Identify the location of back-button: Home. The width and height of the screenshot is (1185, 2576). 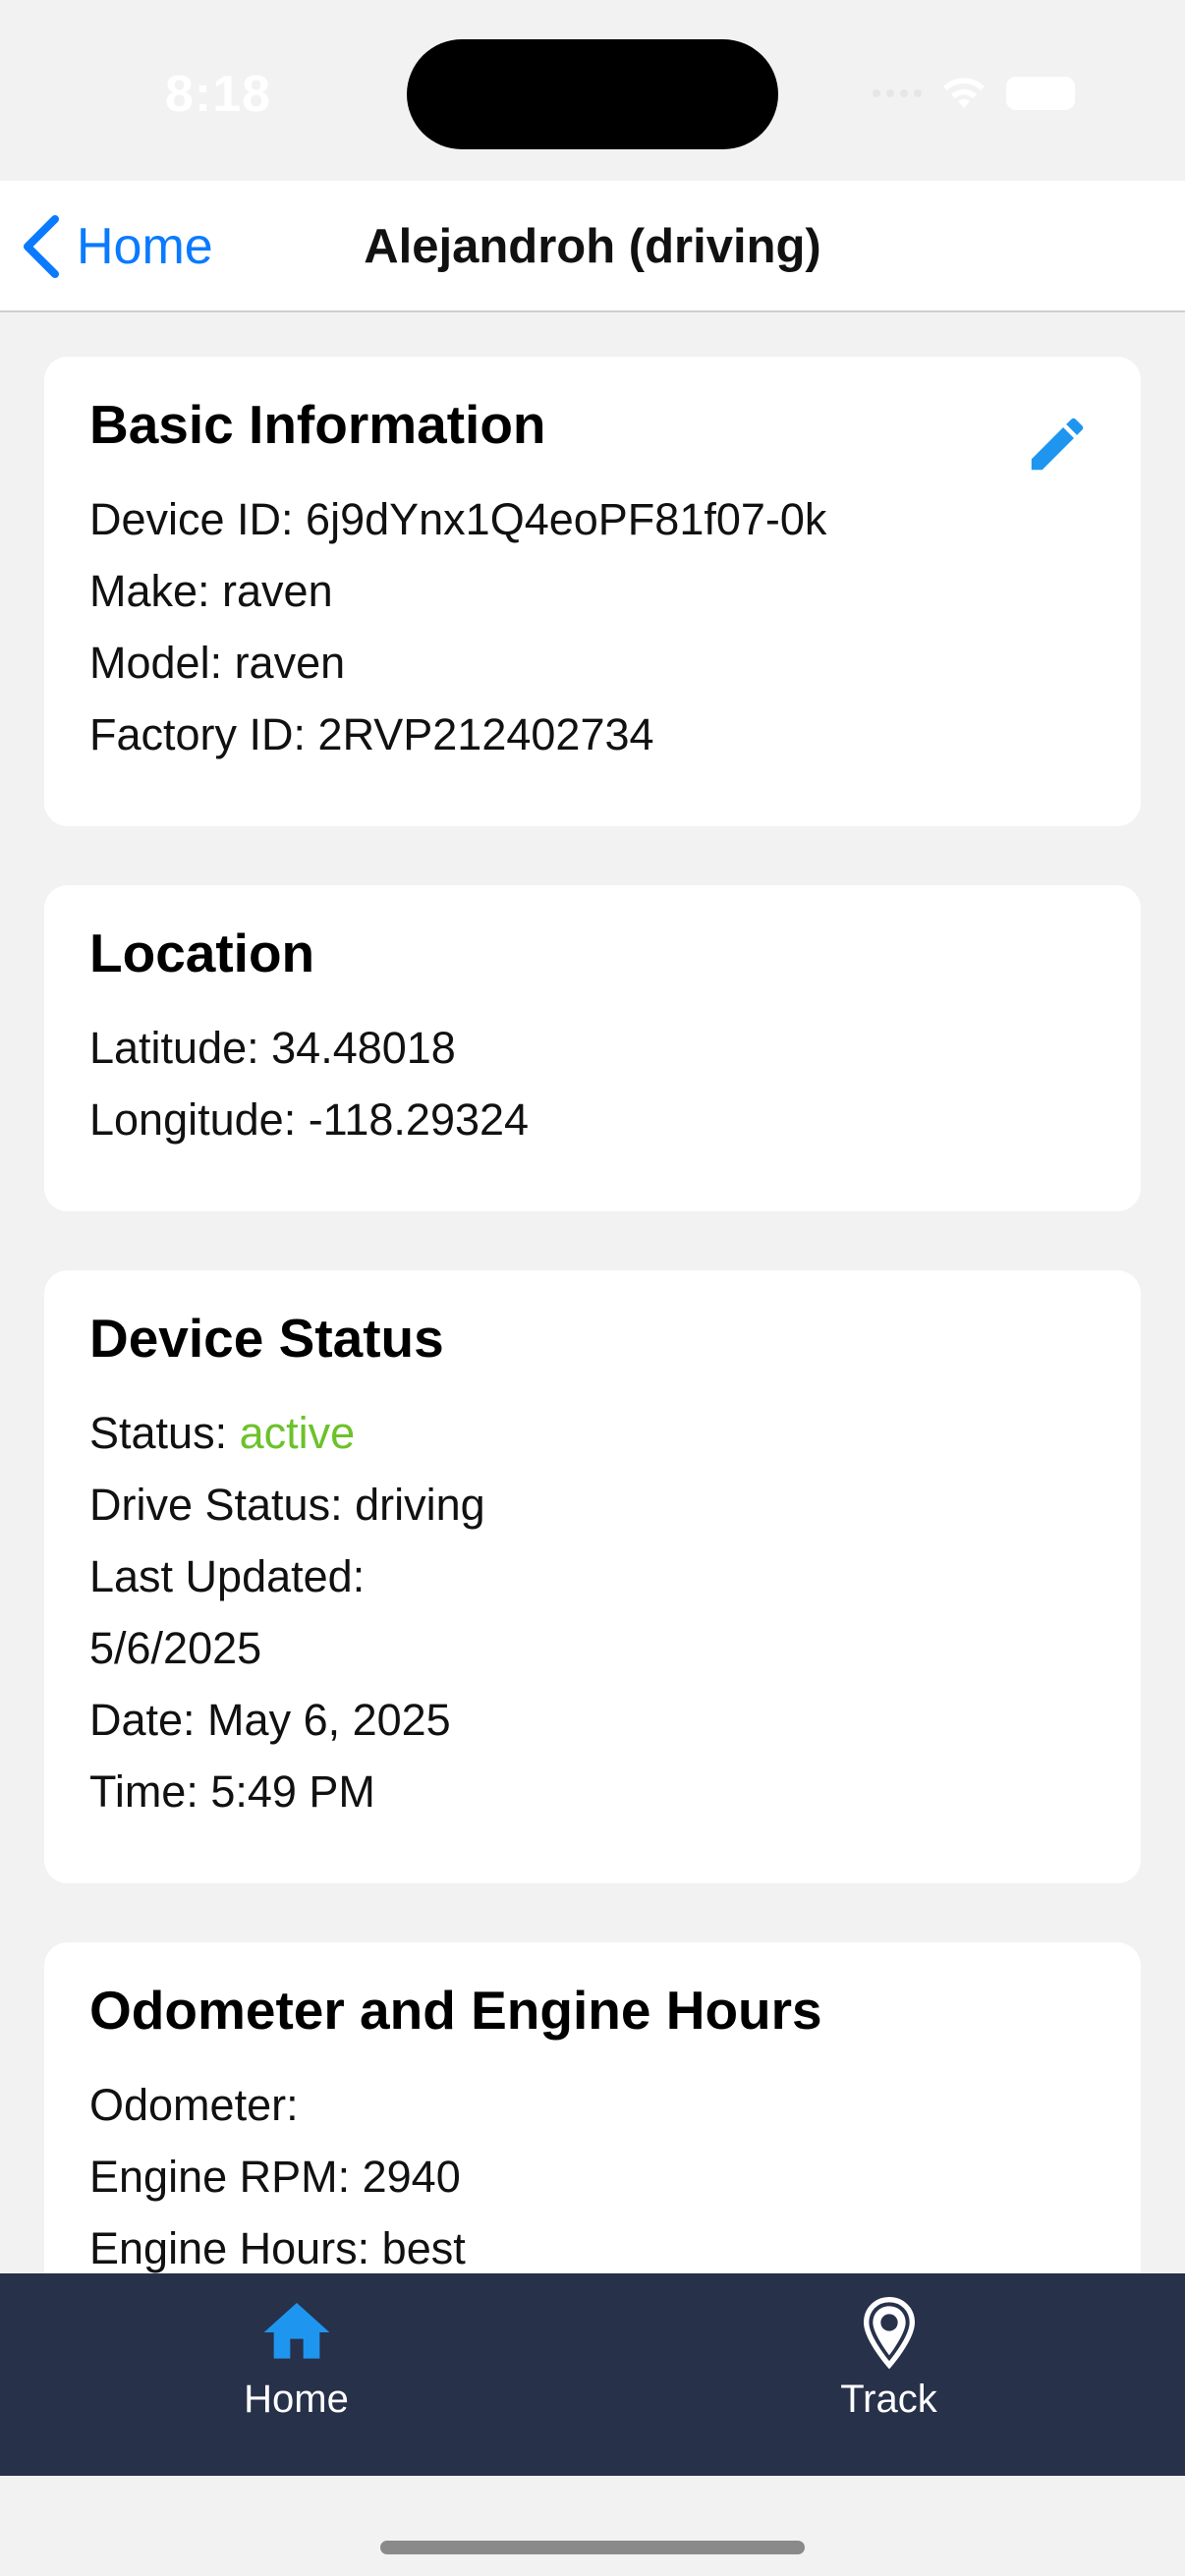
(117, 246).